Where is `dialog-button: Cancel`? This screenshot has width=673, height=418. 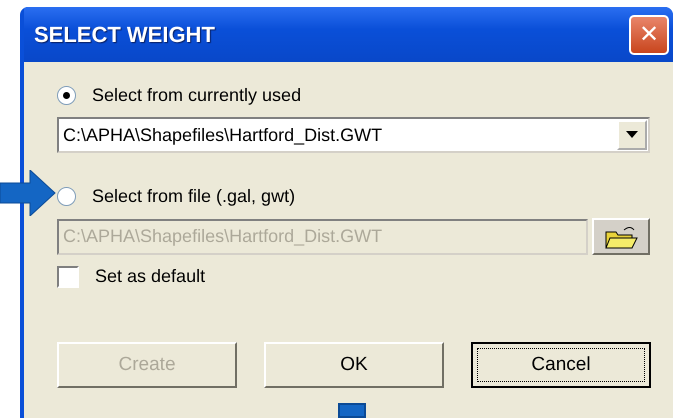 dialog-button: Cancel is located at coordinates (561, 365).